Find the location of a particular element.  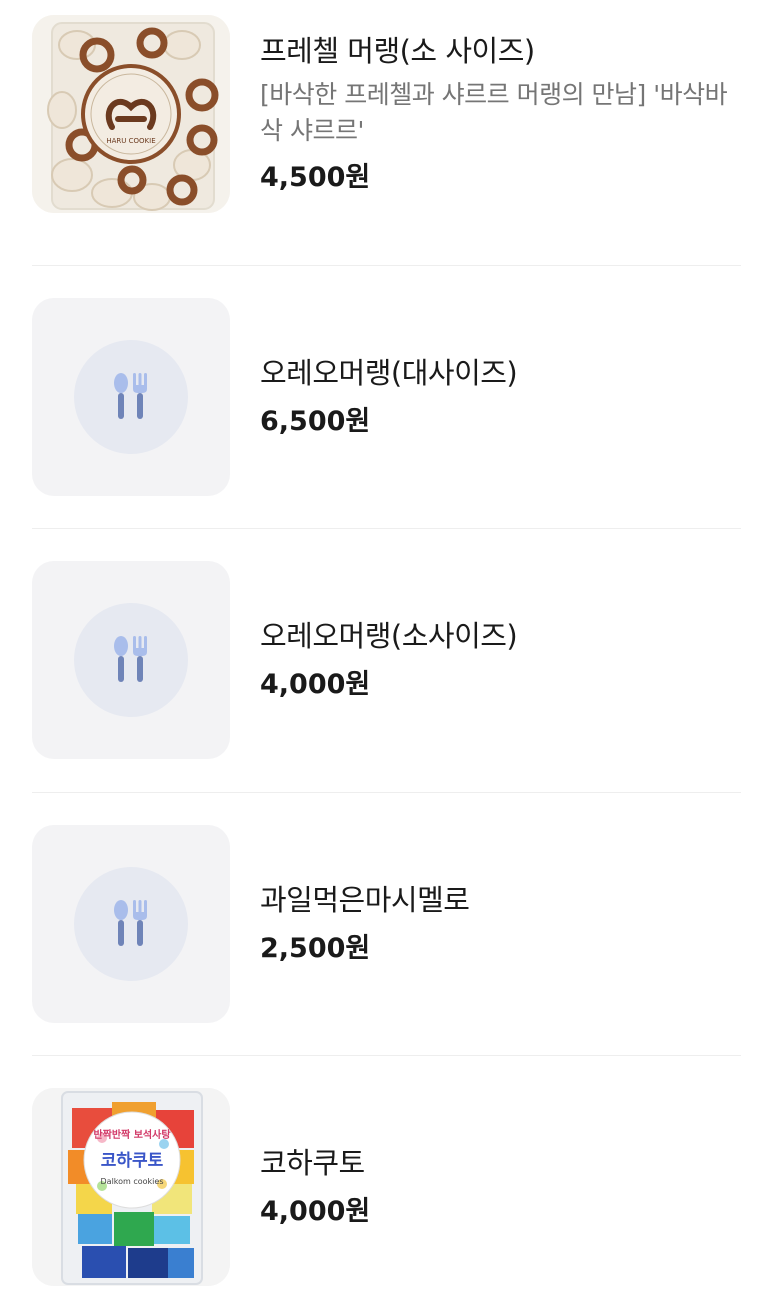

menu-item-oreo-meringue-small: 오레오머랭(소사이즈) 4,000원 is located at coordinates (386, 660).